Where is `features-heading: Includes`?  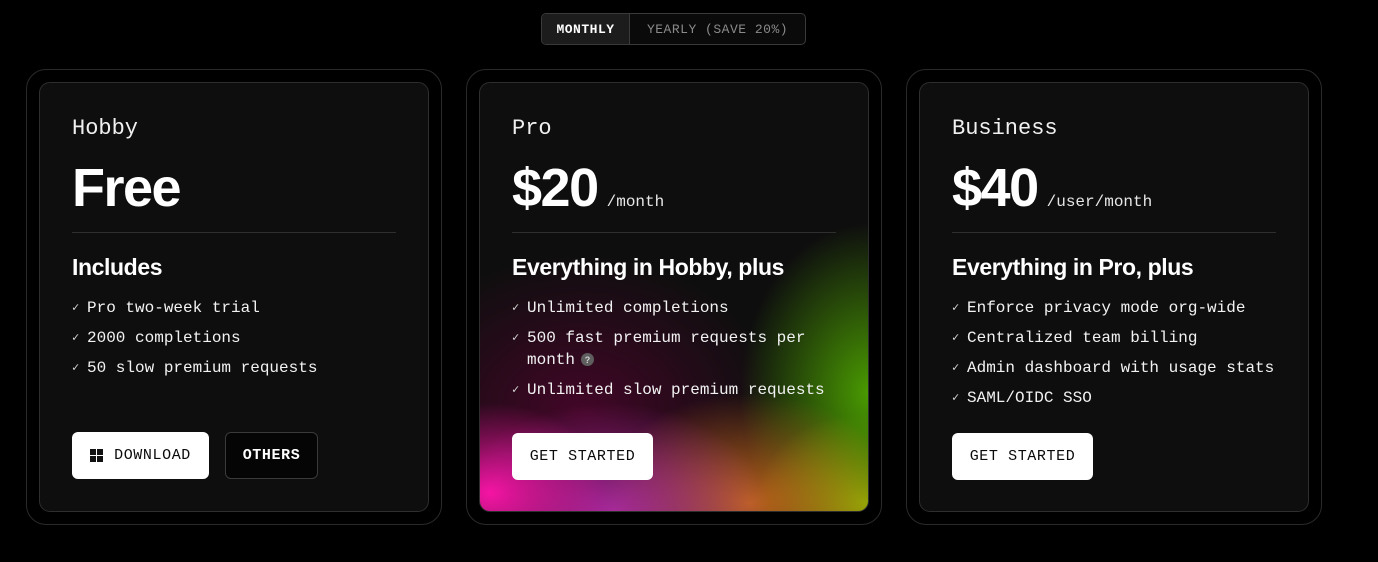 features-heading: Includes is located at coordinates (117, 267).